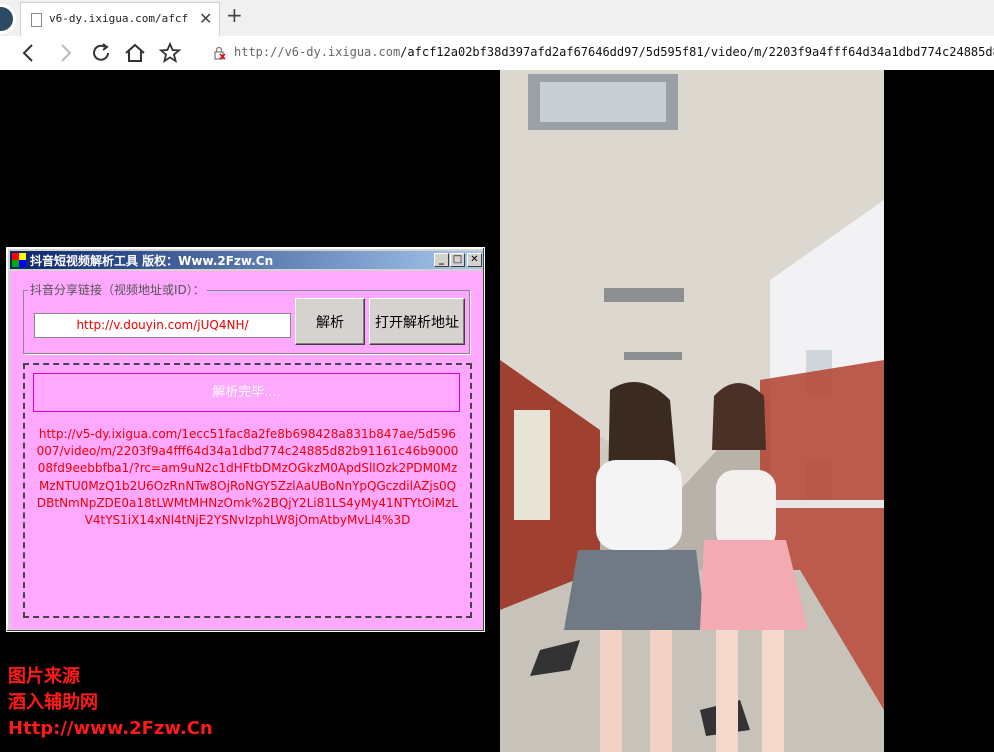 The width and height of the screenshot is (994, 752). I want to click on tab-title: v6-dy.ixigua.com/afcf, so click(119, 18).